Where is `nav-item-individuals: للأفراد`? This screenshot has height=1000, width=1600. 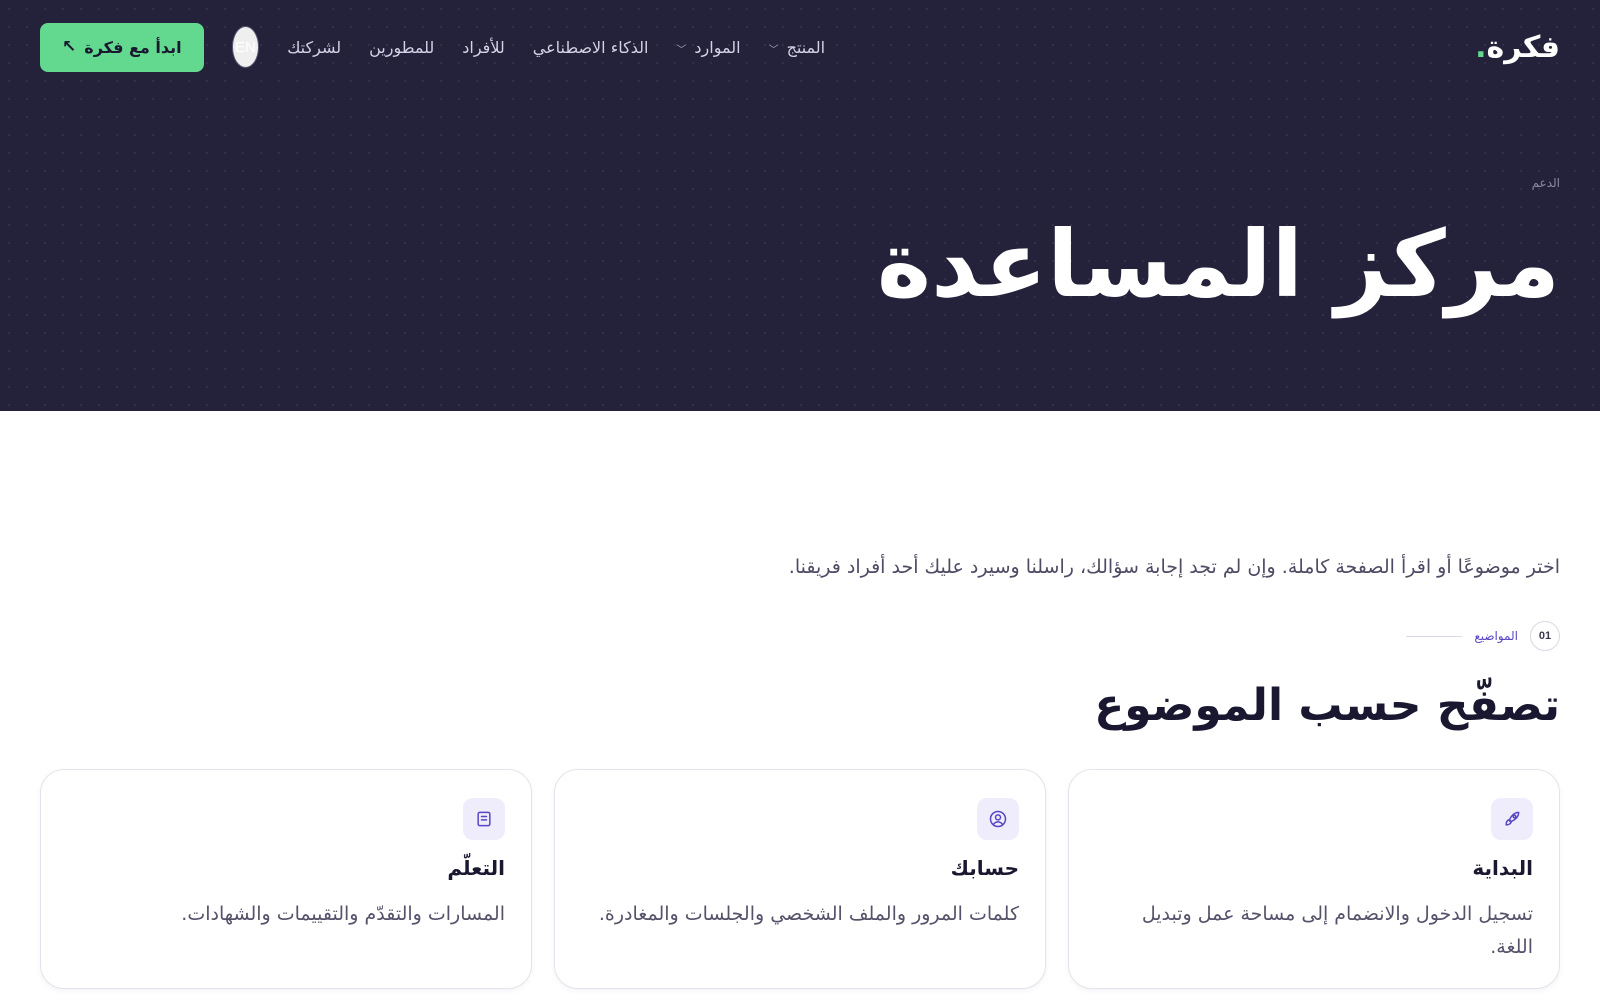 nav-item-individuals: للأفراد is located at coordinates (483, 47).